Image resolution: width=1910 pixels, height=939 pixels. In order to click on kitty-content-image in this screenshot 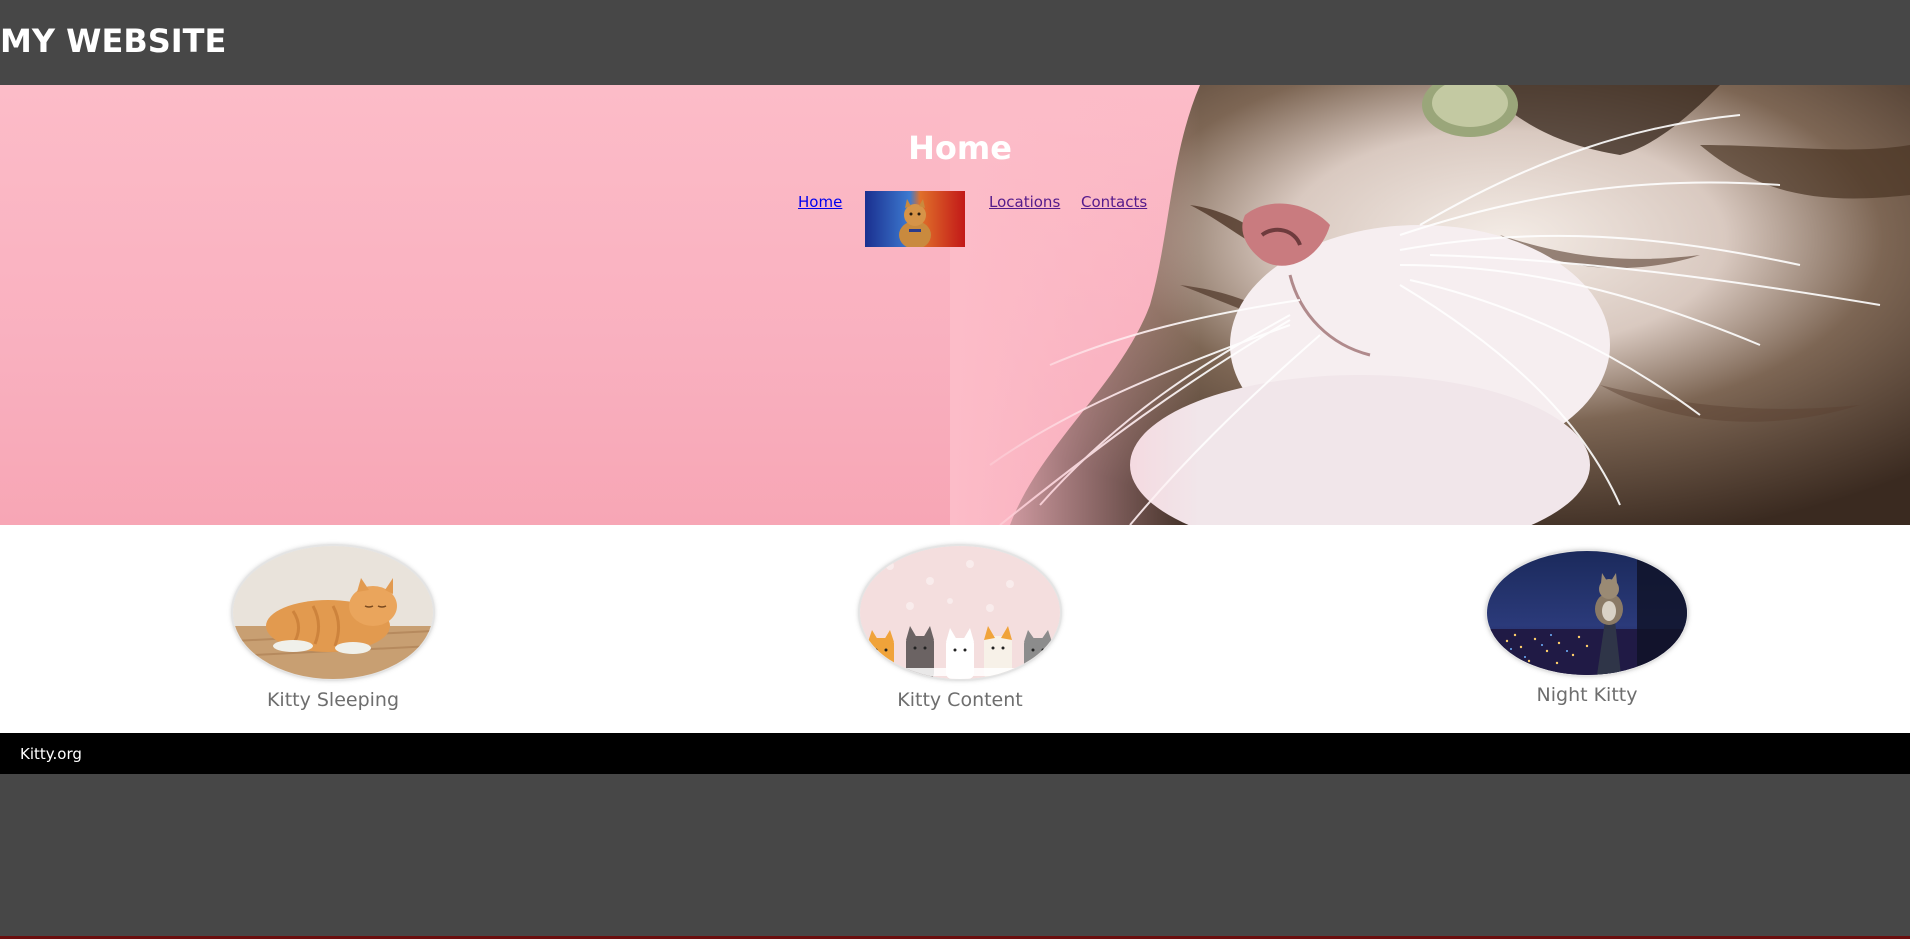, I will do `click(960, 612)`.